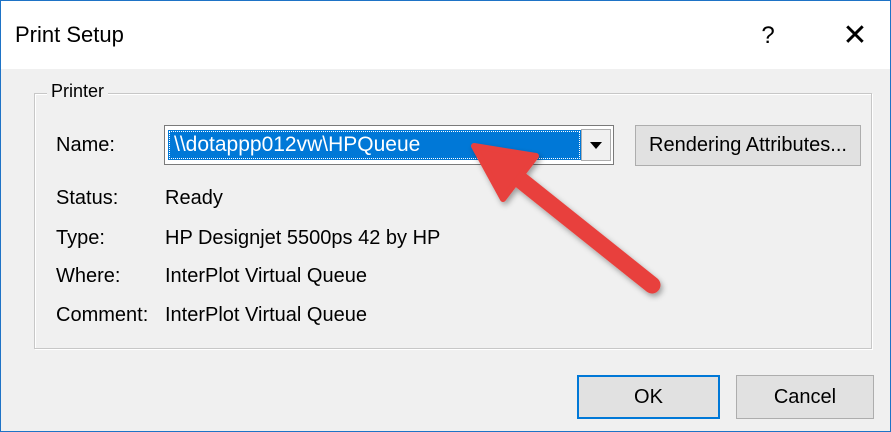  What do you see at coordinates (85, 145) in the screenshot?
I see `name-label: Name:` at bounding box center [85, 145].